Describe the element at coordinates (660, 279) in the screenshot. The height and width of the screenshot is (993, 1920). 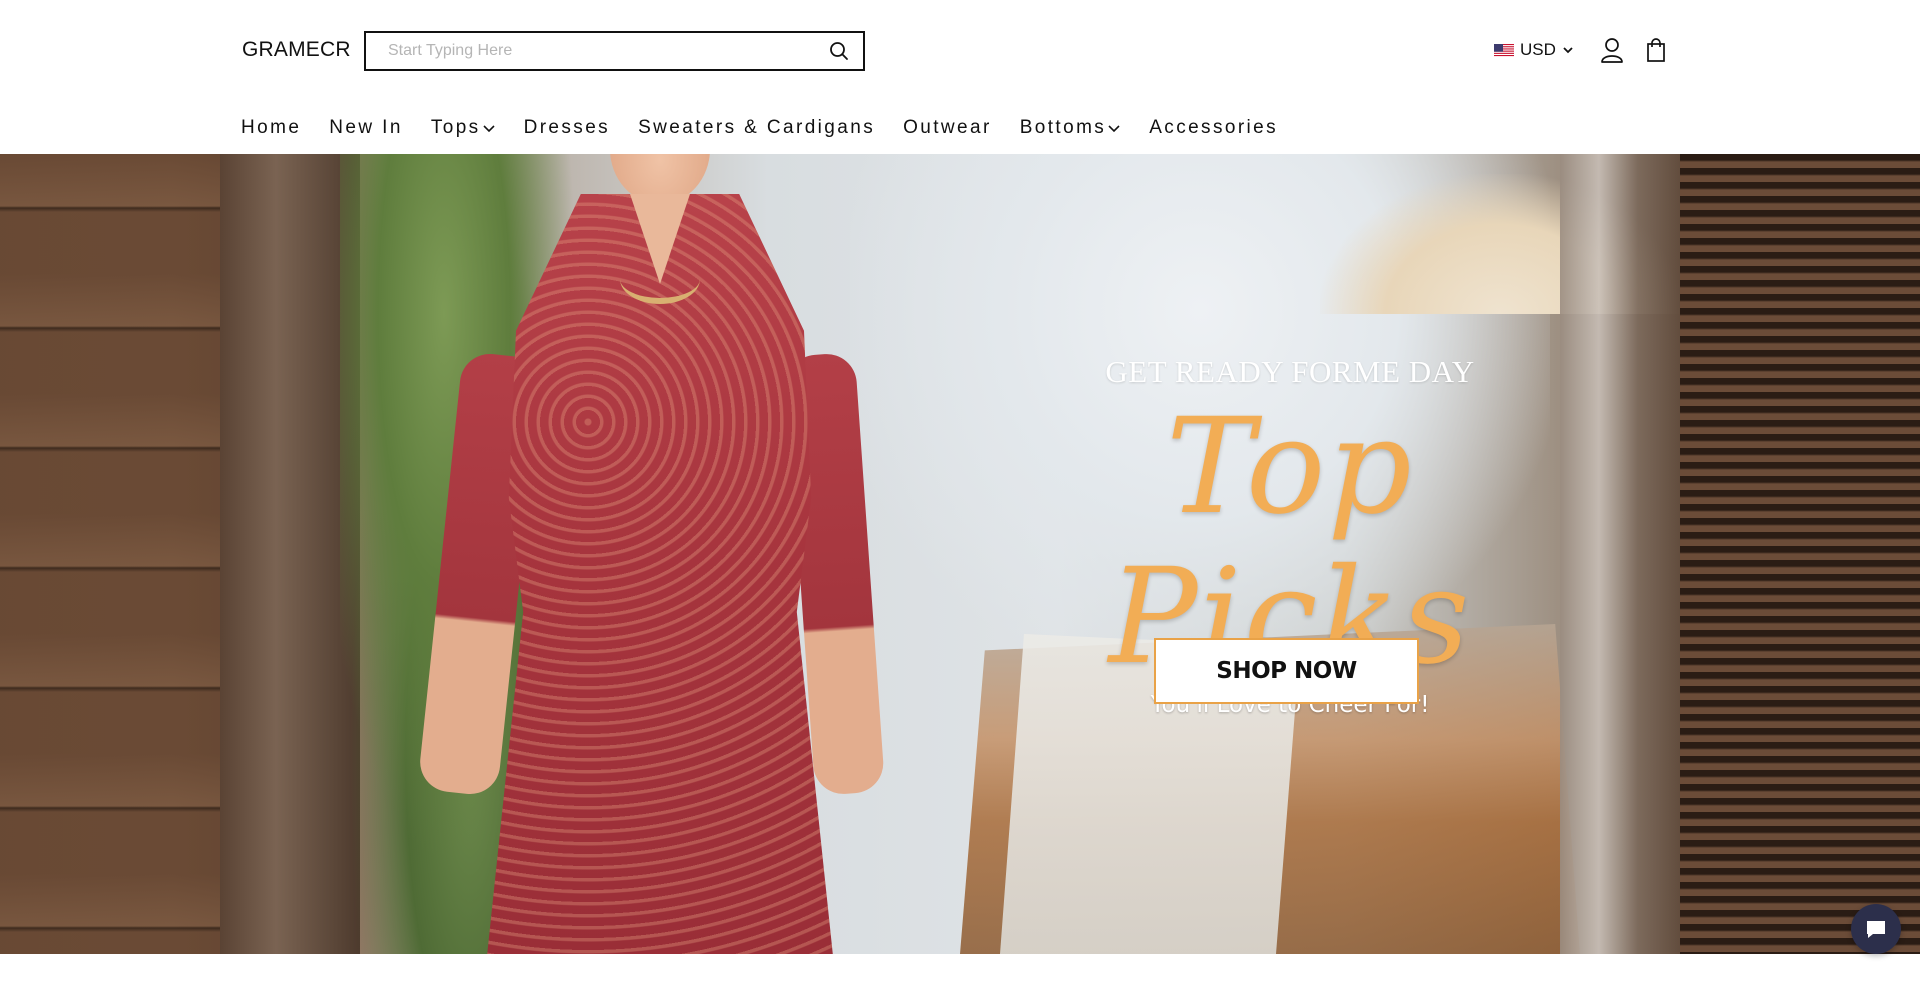
I see `model-necklace` at that location.